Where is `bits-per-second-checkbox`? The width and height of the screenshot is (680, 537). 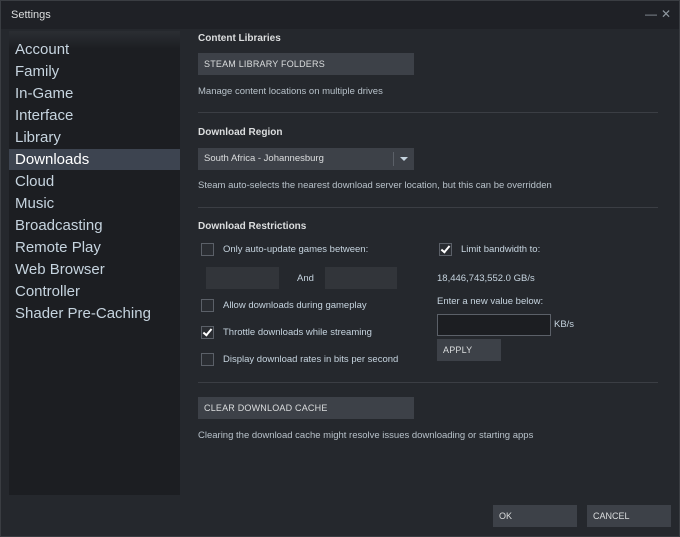 bits-per-second-checkbox is located at coordinates (207, 359).